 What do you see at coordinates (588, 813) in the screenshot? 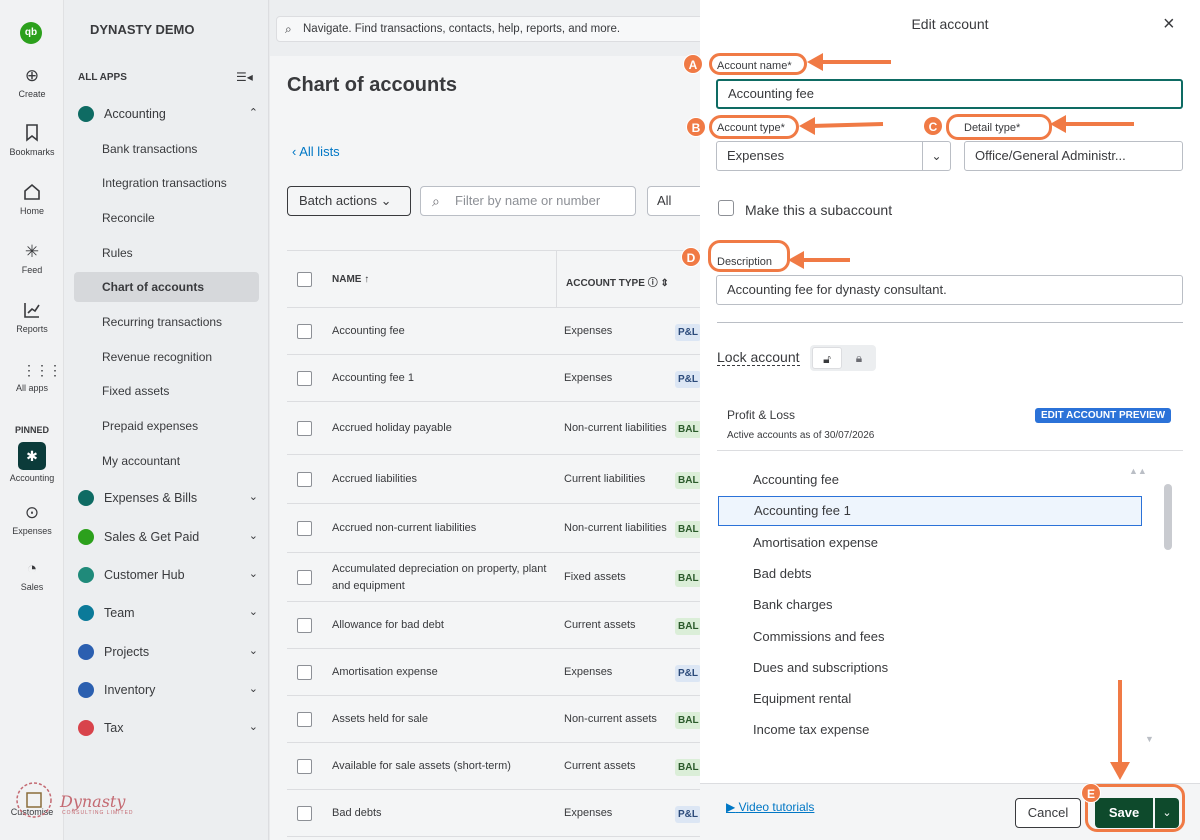
I see `row-account-type: Expenses` at bounding box center [588, 813].